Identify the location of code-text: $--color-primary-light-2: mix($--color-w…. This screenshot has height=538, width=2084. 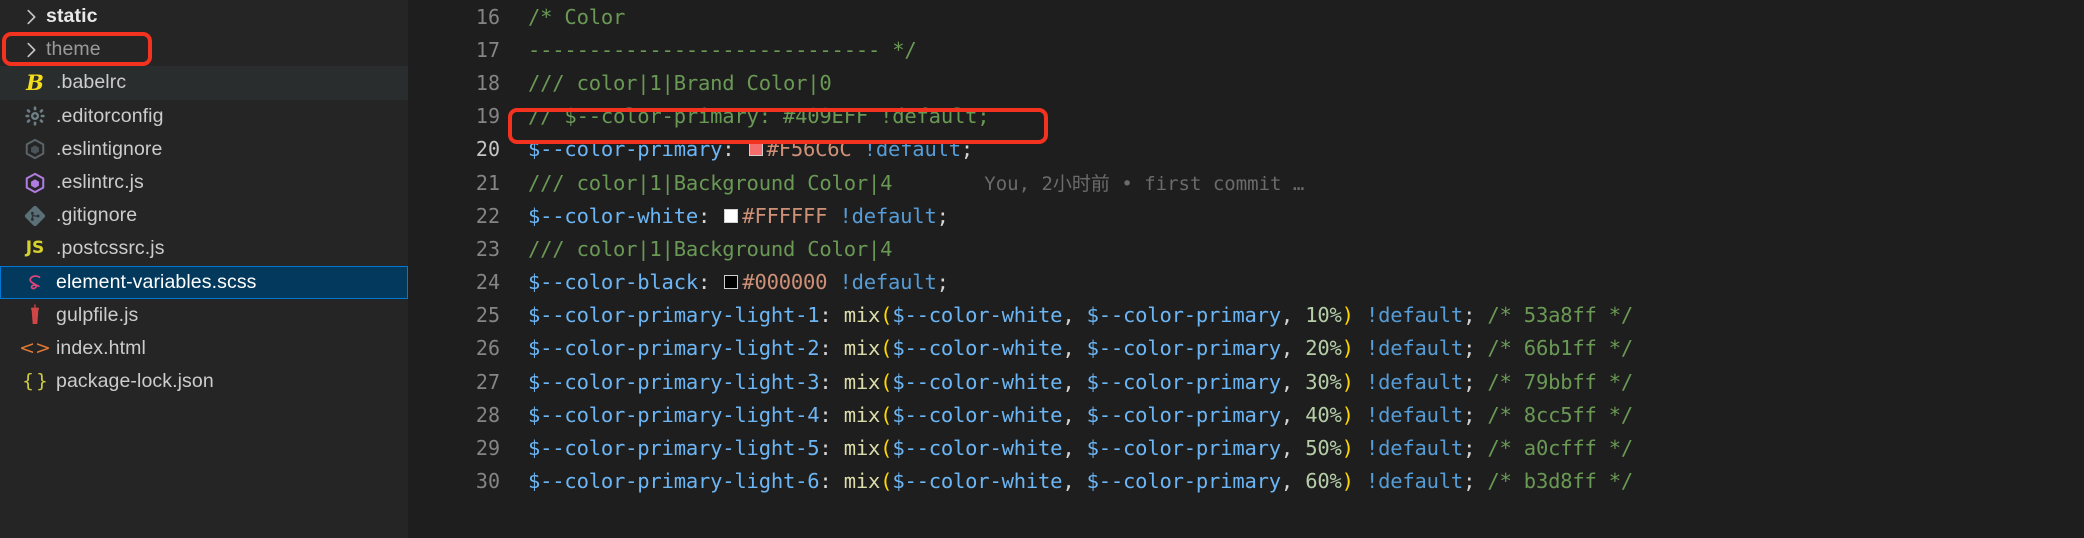
(1080, 348).